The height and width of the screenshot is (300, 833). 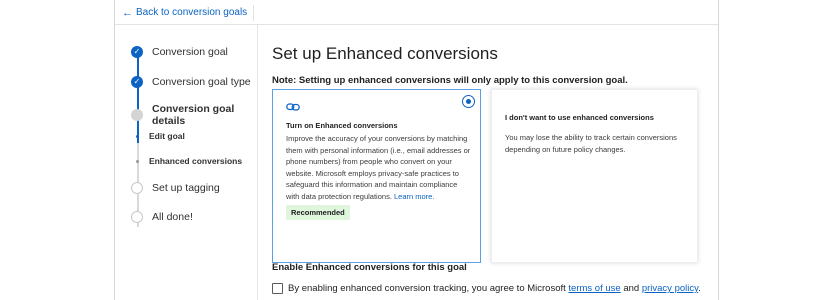 What do you see at coordinates (385, 53) in the screenshot?
I see `page-title: Set up Enhanced conversions` at bounding box center [385, 53].